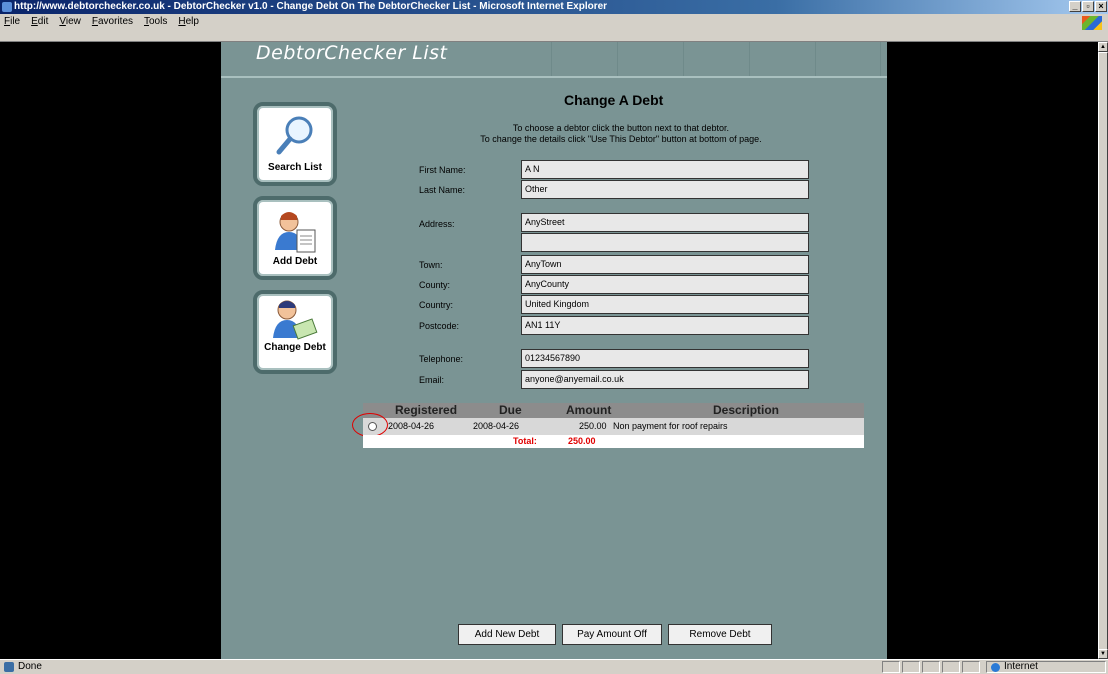 The image size is (1108, 674). I want to click on last-name-field: Other, so click(665, 189).